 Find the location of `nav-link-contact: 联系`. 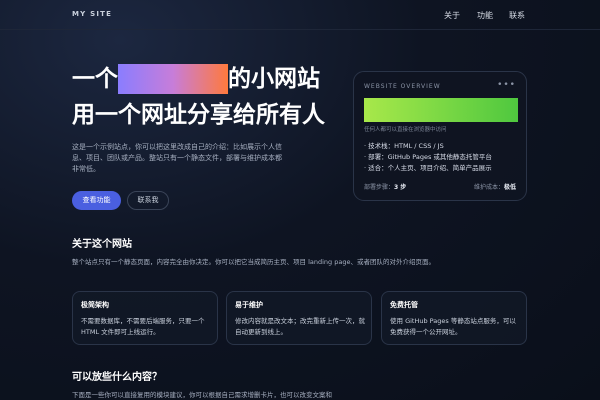

nav-link-contact: 联系 is located at coordinates (517, 15).